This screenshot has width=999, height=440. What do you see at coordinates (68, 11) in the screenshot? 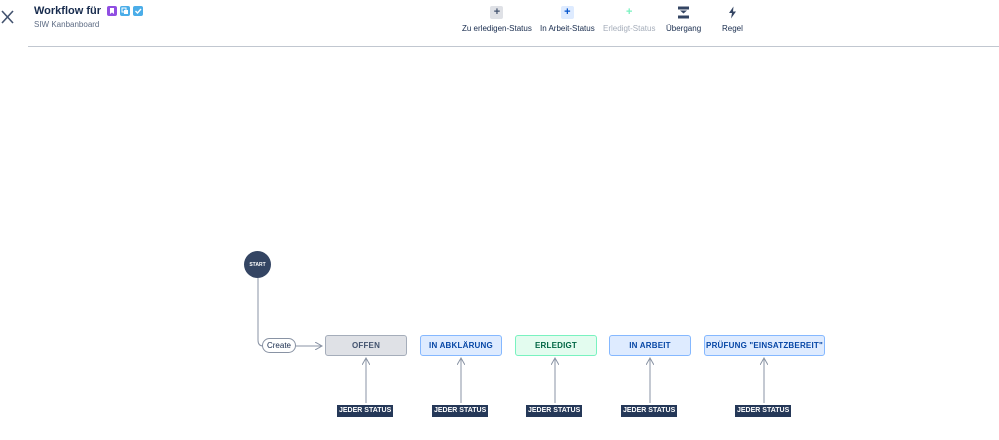
I see `page-title-text: Workflow für` at bounding box center [68, 11].